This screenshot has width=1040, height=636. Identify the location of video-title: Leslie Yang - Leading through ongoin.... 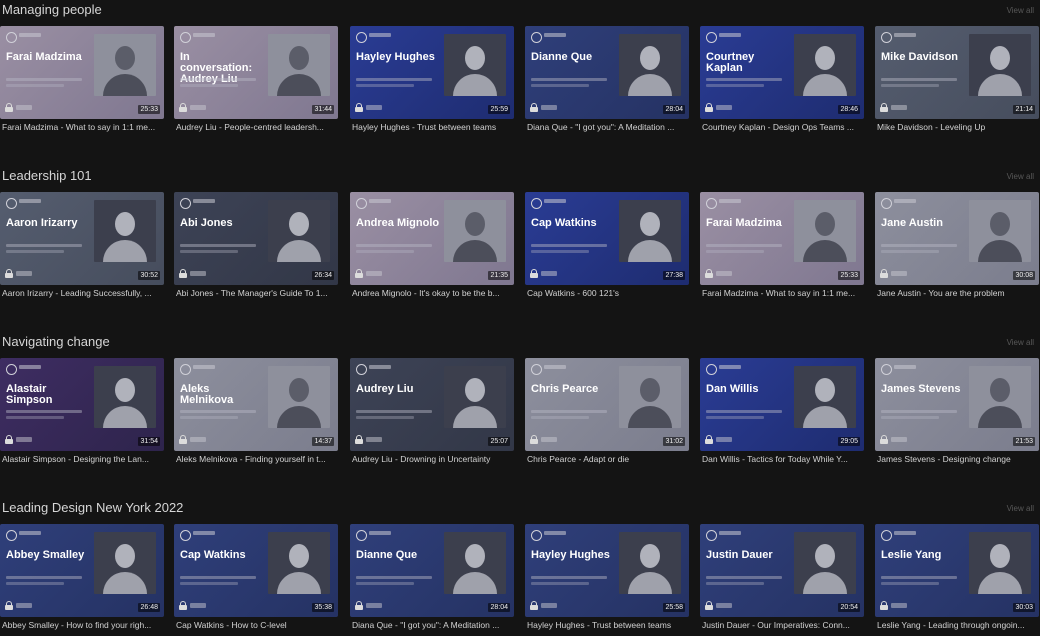
(958, 625).